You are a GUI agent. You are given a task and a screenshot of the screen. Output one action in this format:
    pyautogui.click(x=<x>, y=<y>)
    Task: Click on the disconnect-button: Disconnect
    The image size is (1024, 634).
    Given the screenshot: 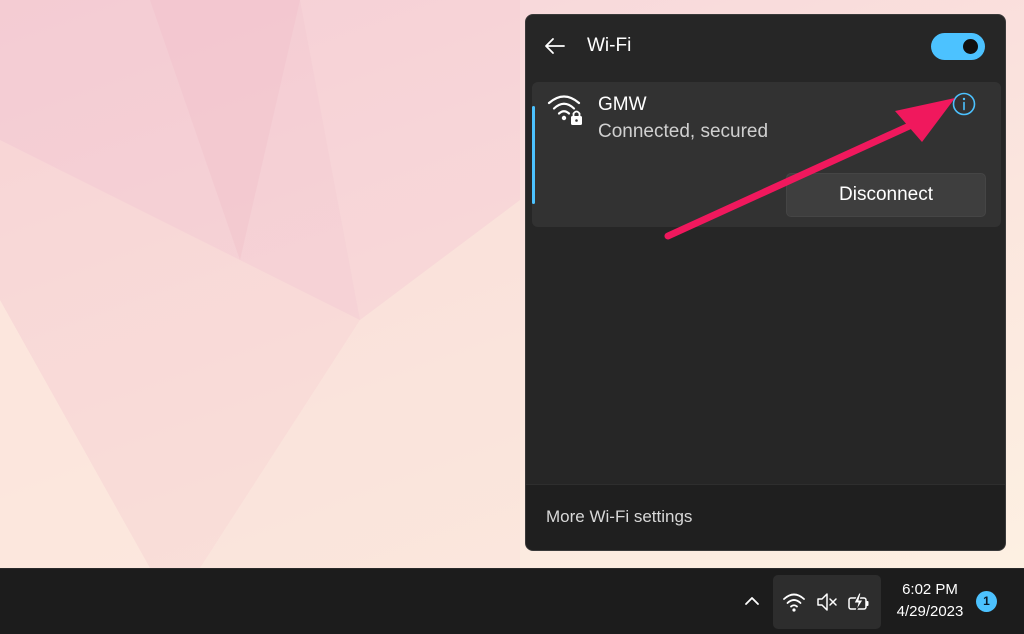 What is the action you would take?
    pyautogui.click(x=886, y=195)
    